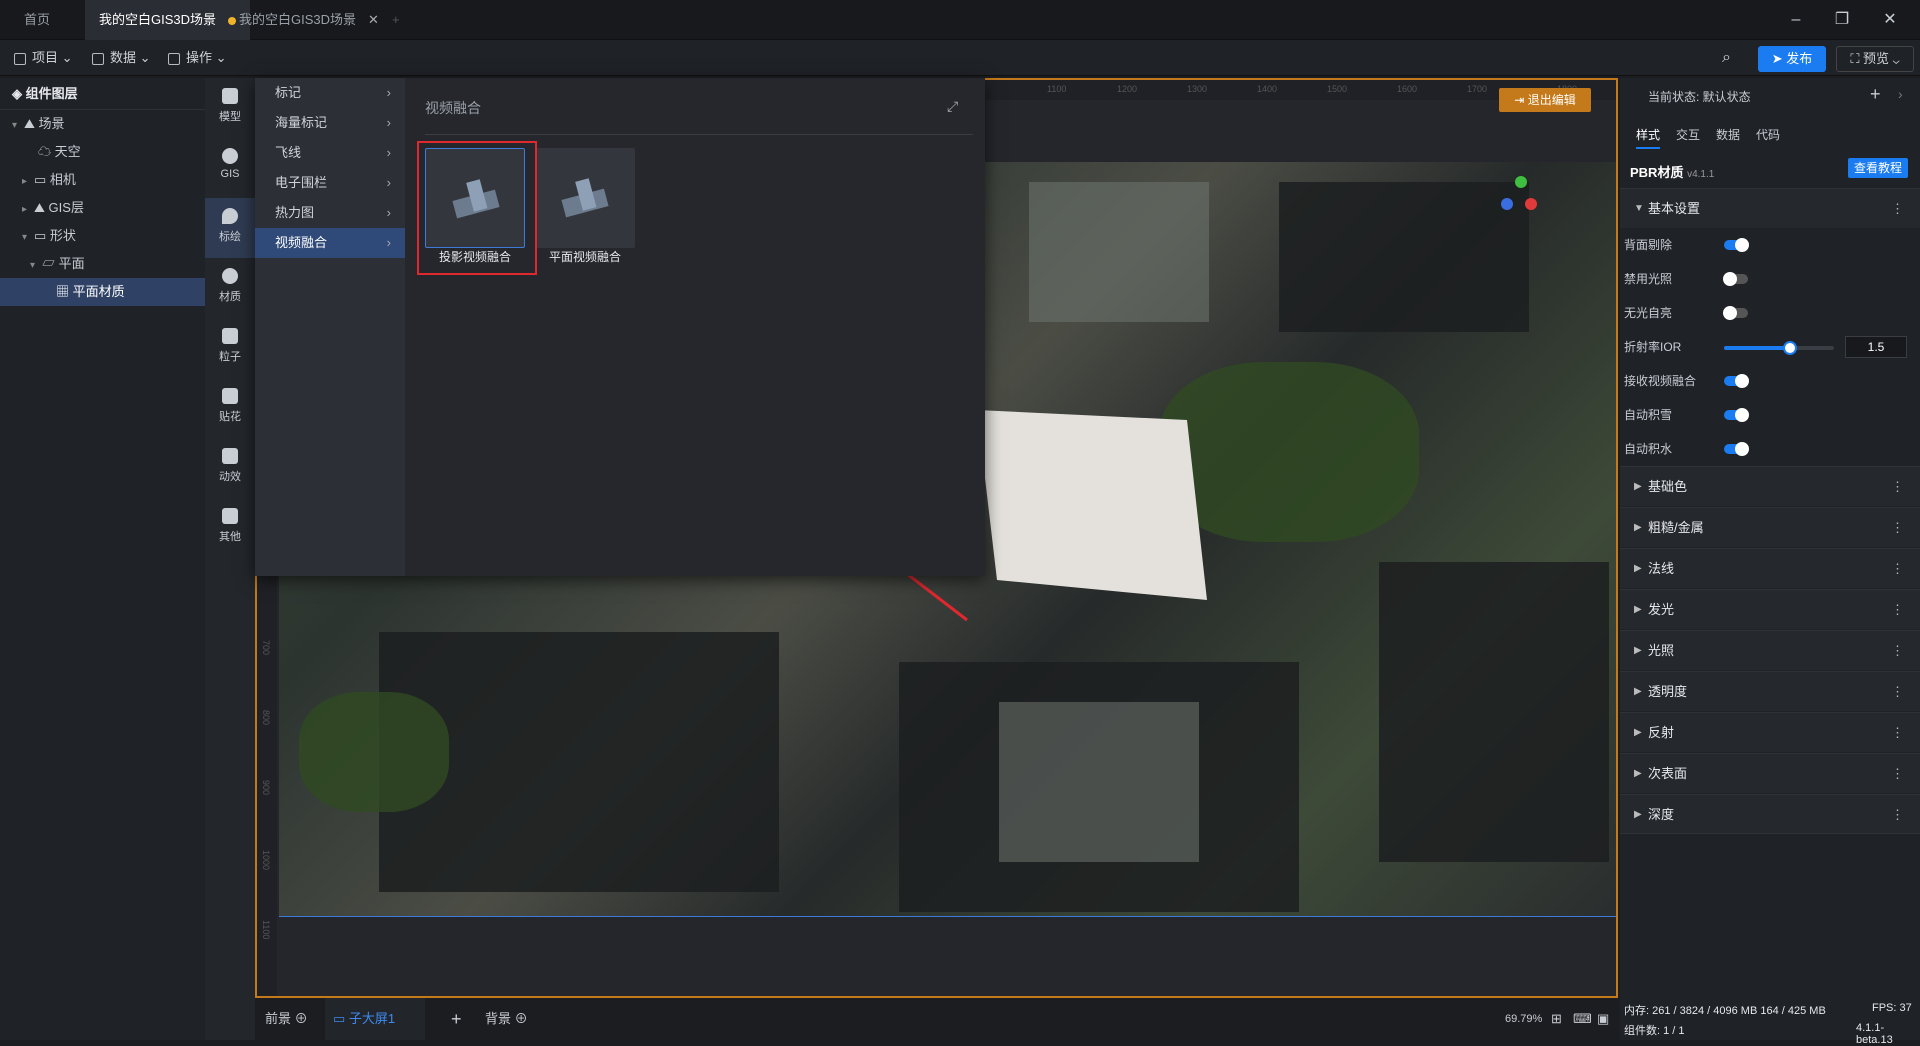  Describe the element at coordinates (1878, 168) in the screenshot. I see `tutorial-button: 查看教程` at that location.